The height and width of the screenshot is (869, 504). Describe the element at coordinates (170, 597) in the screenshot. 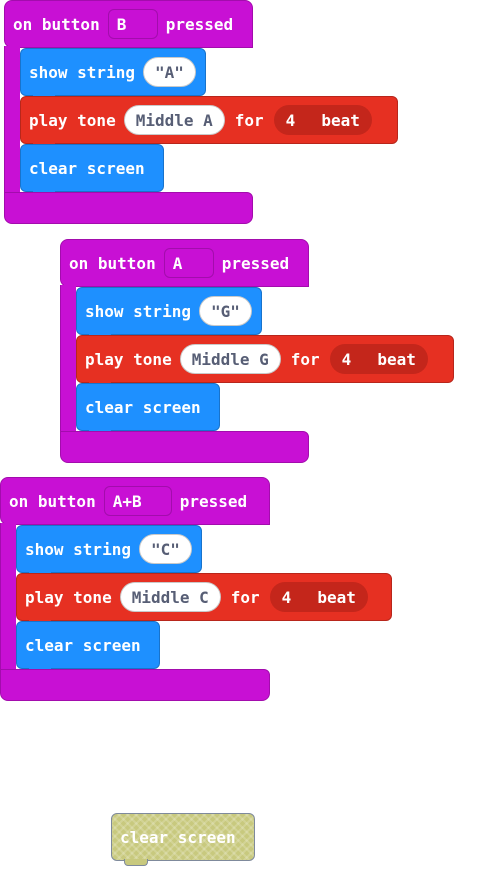

I see `note-picker: Middle C` at that location.